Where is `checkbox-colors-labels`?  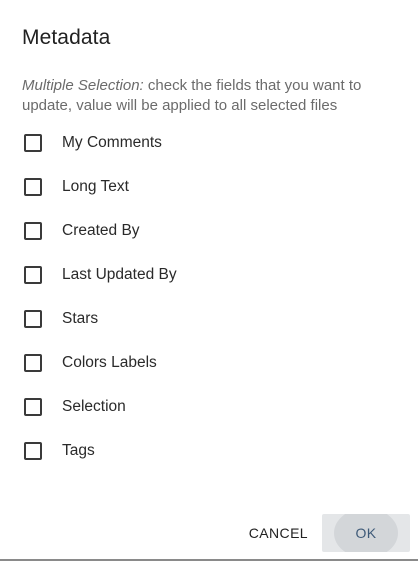
checkbox-colors-labels is located at coordinates (33, 363).